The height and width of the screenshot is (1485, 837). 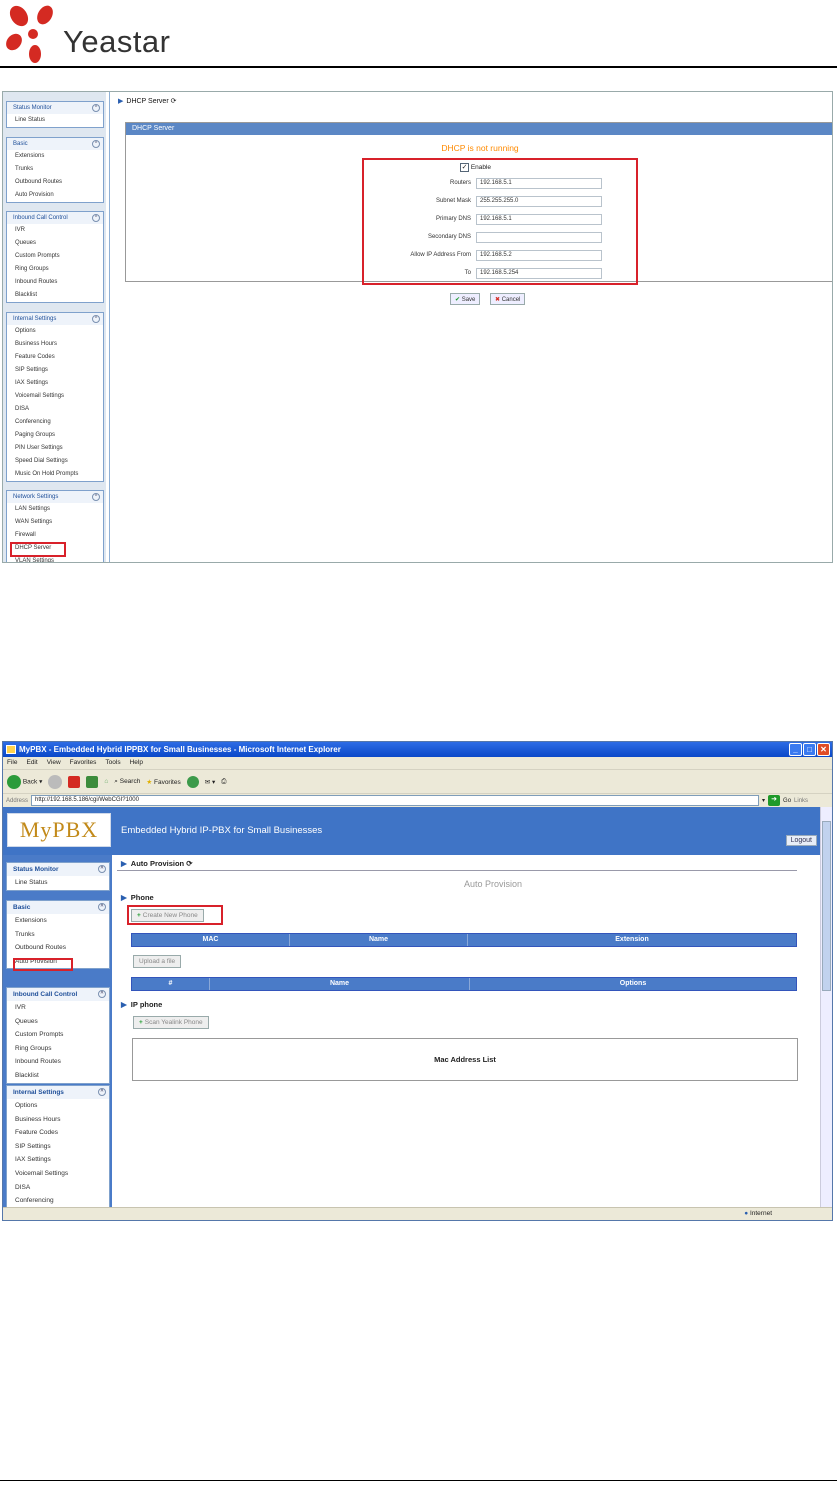 I want to click on sidebar-item: WAN Settings, so click(x=55, y=522).